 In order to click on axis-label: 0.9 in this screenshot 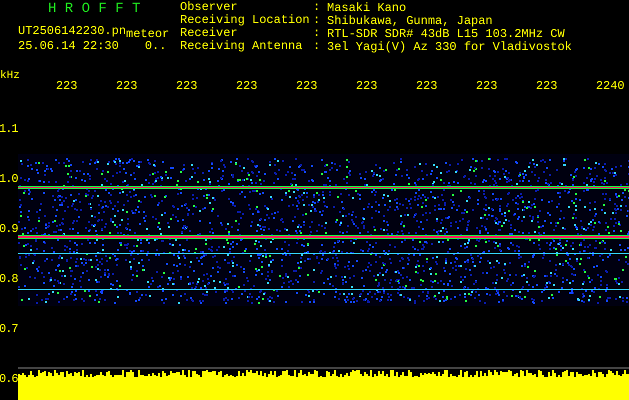, I will do `click(9, 229)`.